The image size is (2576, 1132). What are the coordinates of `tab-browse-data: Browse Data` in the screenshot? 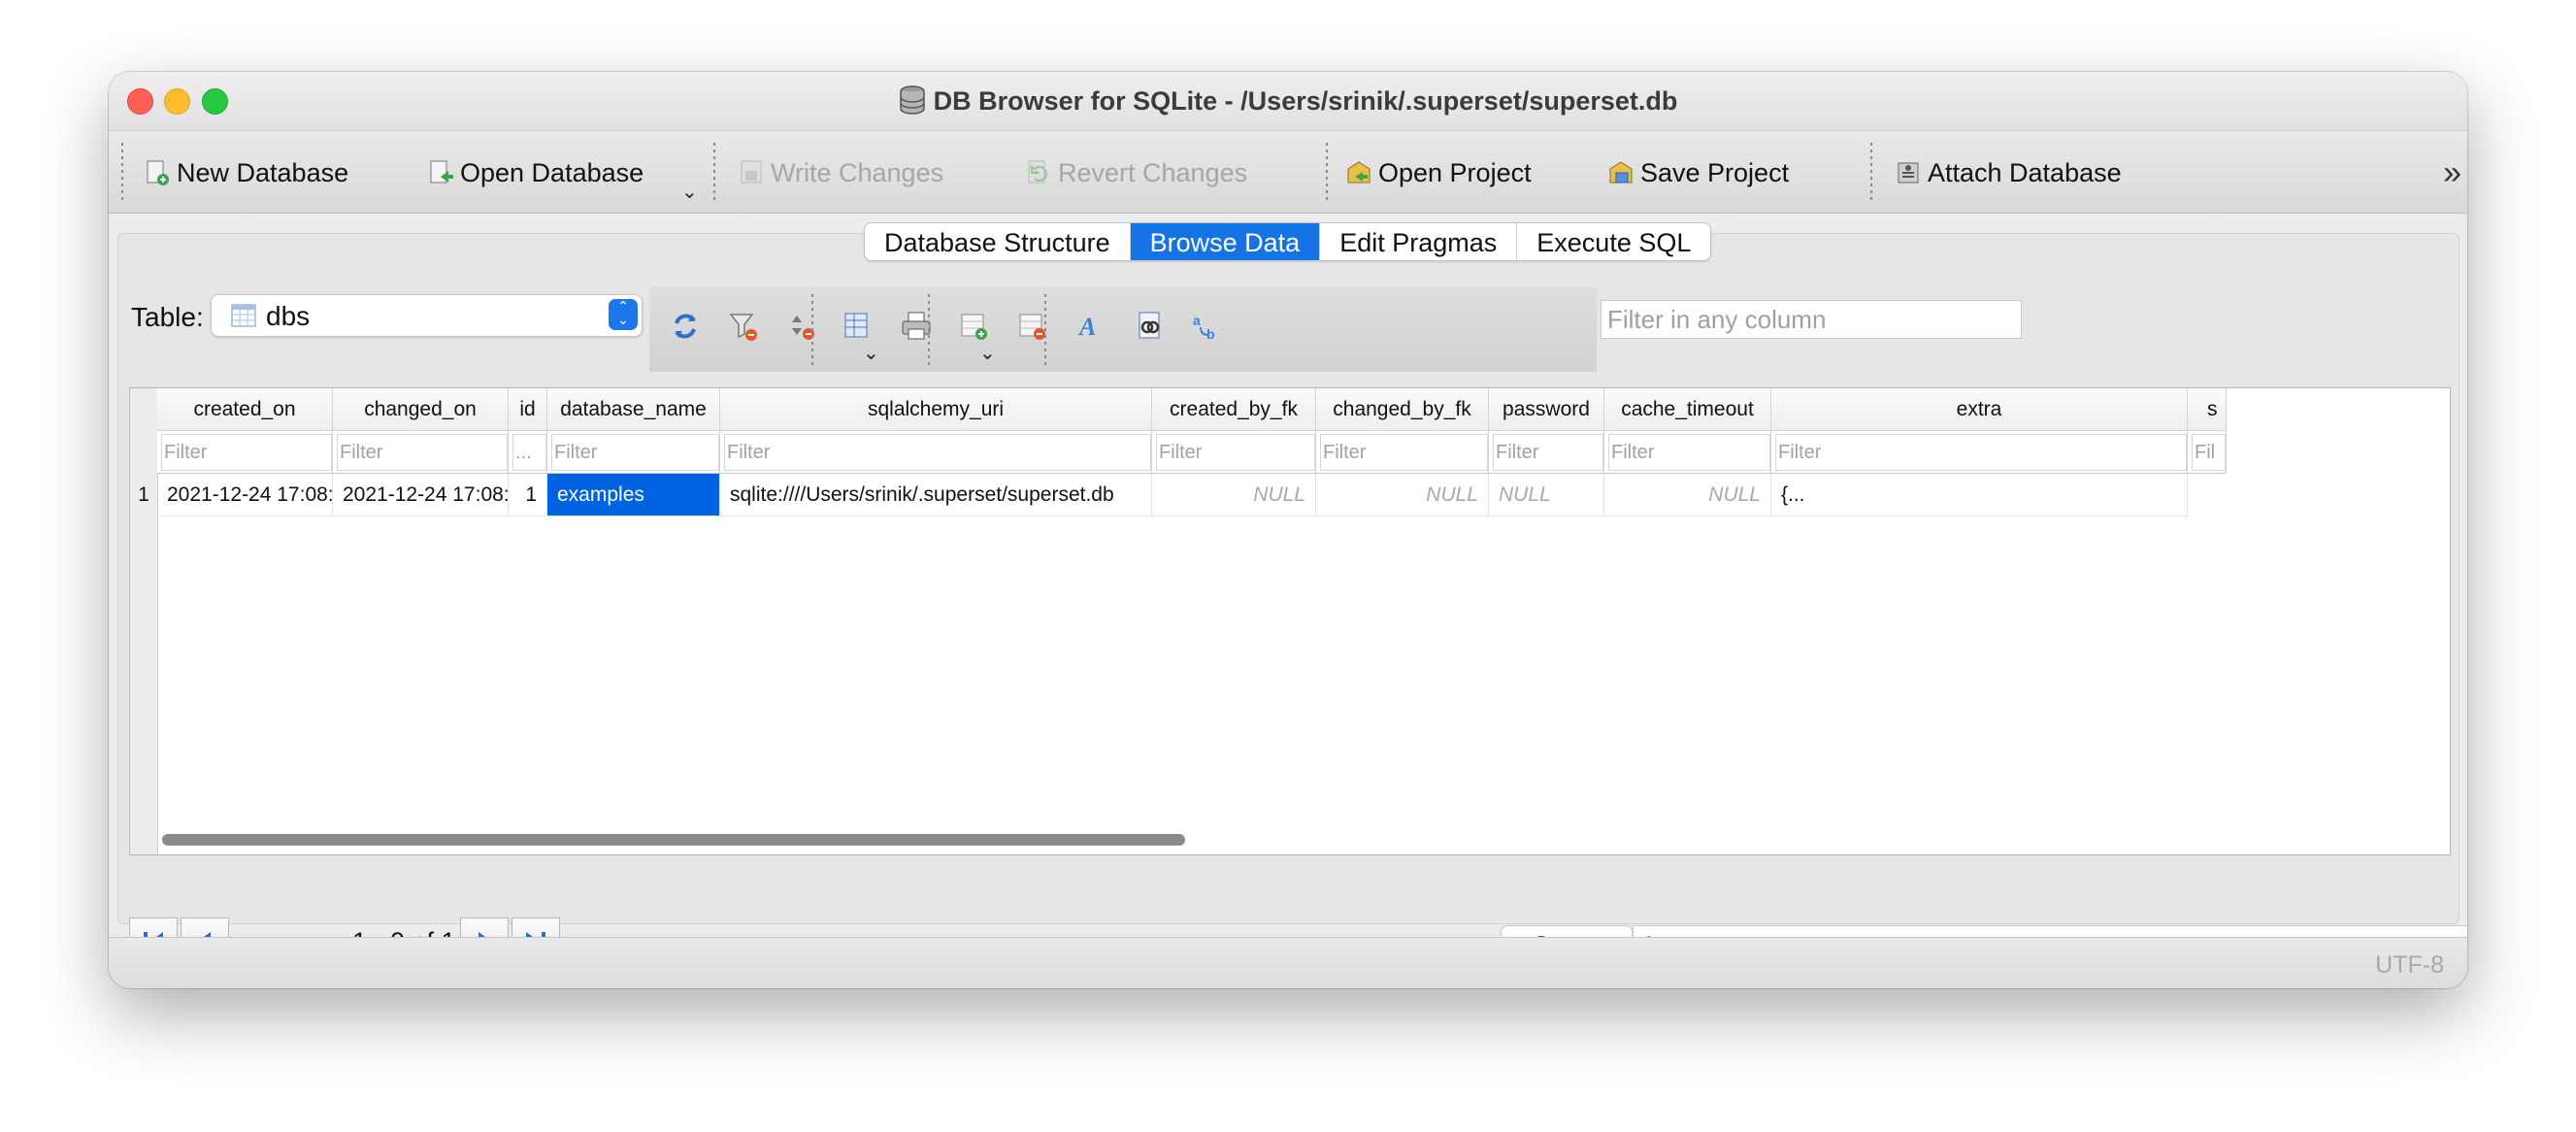 It's located at (1225, 242).